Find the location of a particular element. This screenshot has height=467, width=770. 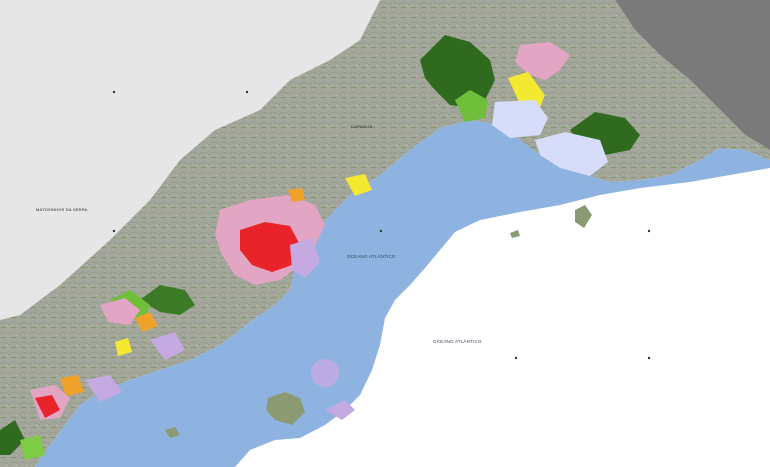

label-north-town: CARAGUÁ is located at coordinates (362, 126).